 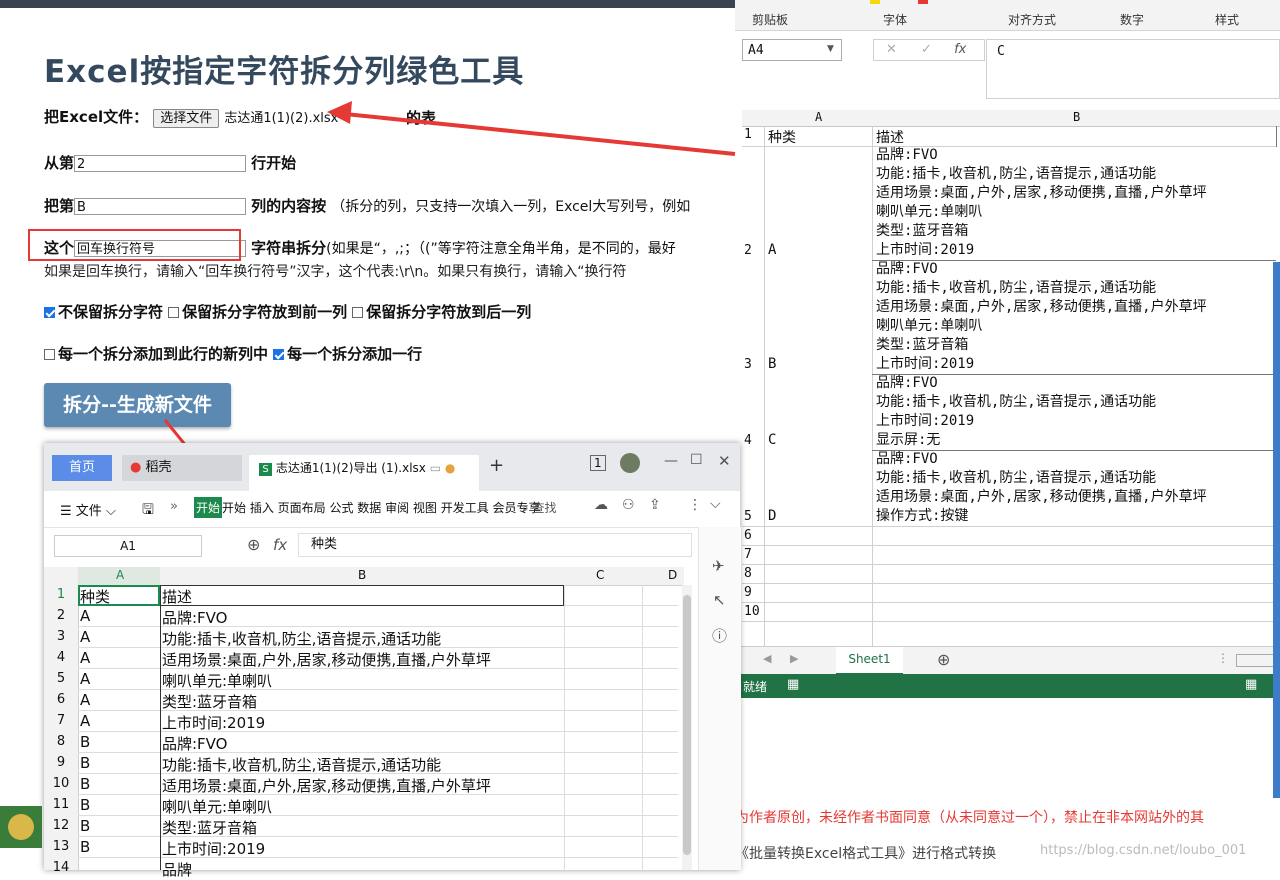 I want to click on close-icon: ✕, so click(x=724, y=461).